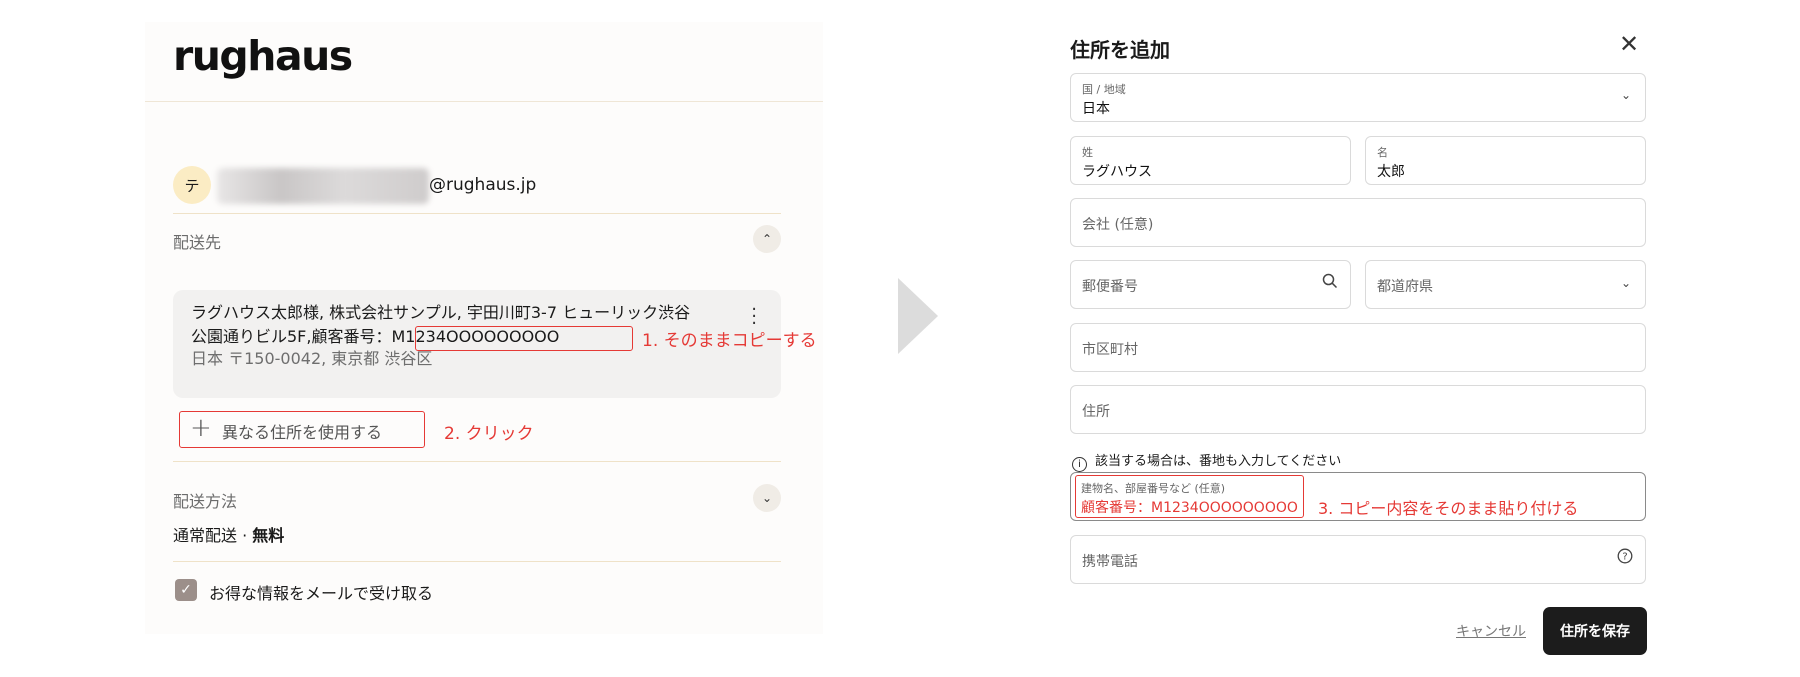 This screenshot has height=677, width=1800. Describe the element at coordinates (1358, 222) in the screenshot. I see `company-field: 会社 (任意)` at that location.